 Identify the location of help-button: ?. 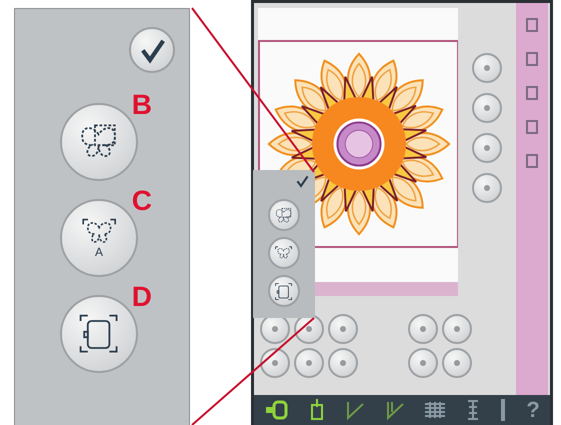
(533, 410).